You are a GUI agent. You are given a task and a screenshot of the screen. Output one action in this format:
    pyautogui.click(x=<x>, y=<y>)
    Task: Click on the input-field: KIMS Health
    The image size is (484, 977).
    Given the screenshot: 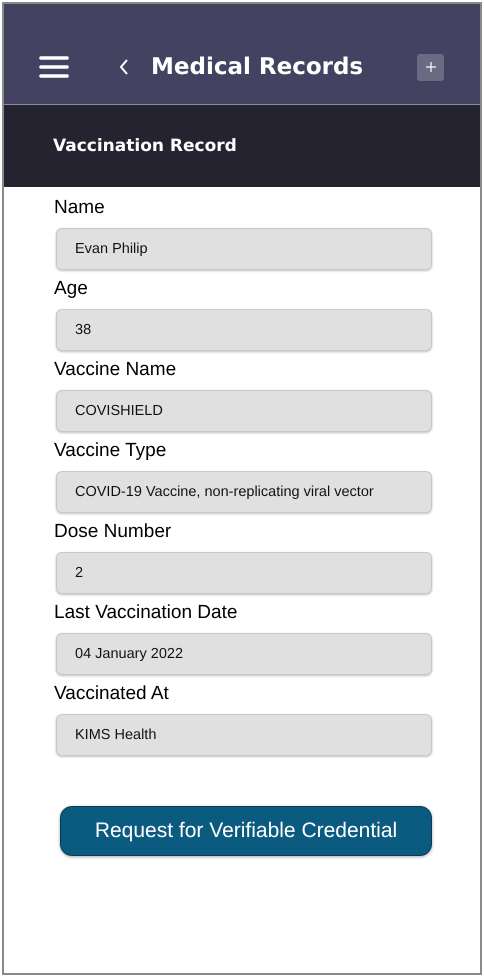 What is the action you would take?
    pyautogui.click(x=244, y=735)
    